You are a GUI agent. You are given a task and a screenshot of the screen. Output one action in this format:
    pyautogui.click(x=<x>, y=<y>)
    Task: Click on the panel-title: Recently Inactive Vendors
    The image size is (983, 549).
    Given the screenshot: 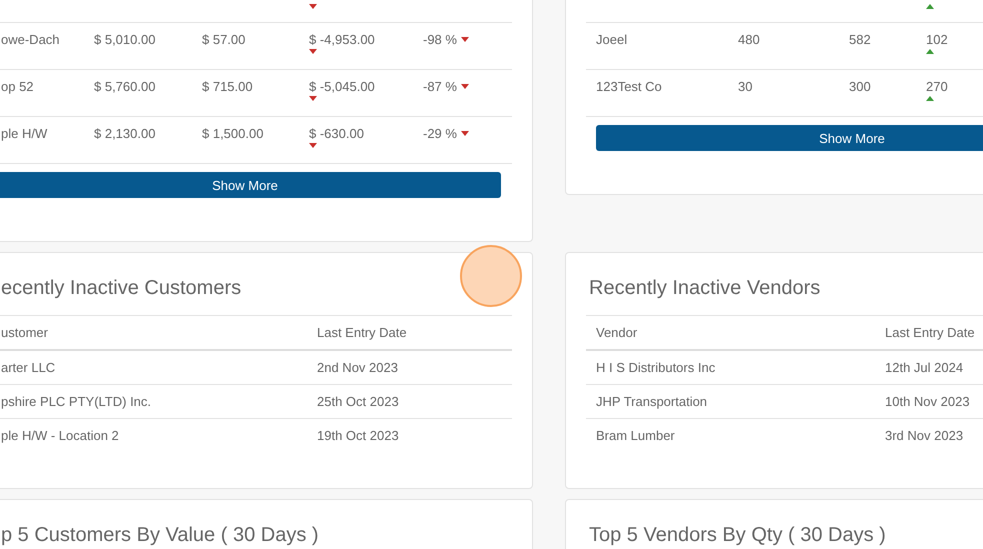 What is the action you would take?
    pyautogui.click(x=705, y=288)
    